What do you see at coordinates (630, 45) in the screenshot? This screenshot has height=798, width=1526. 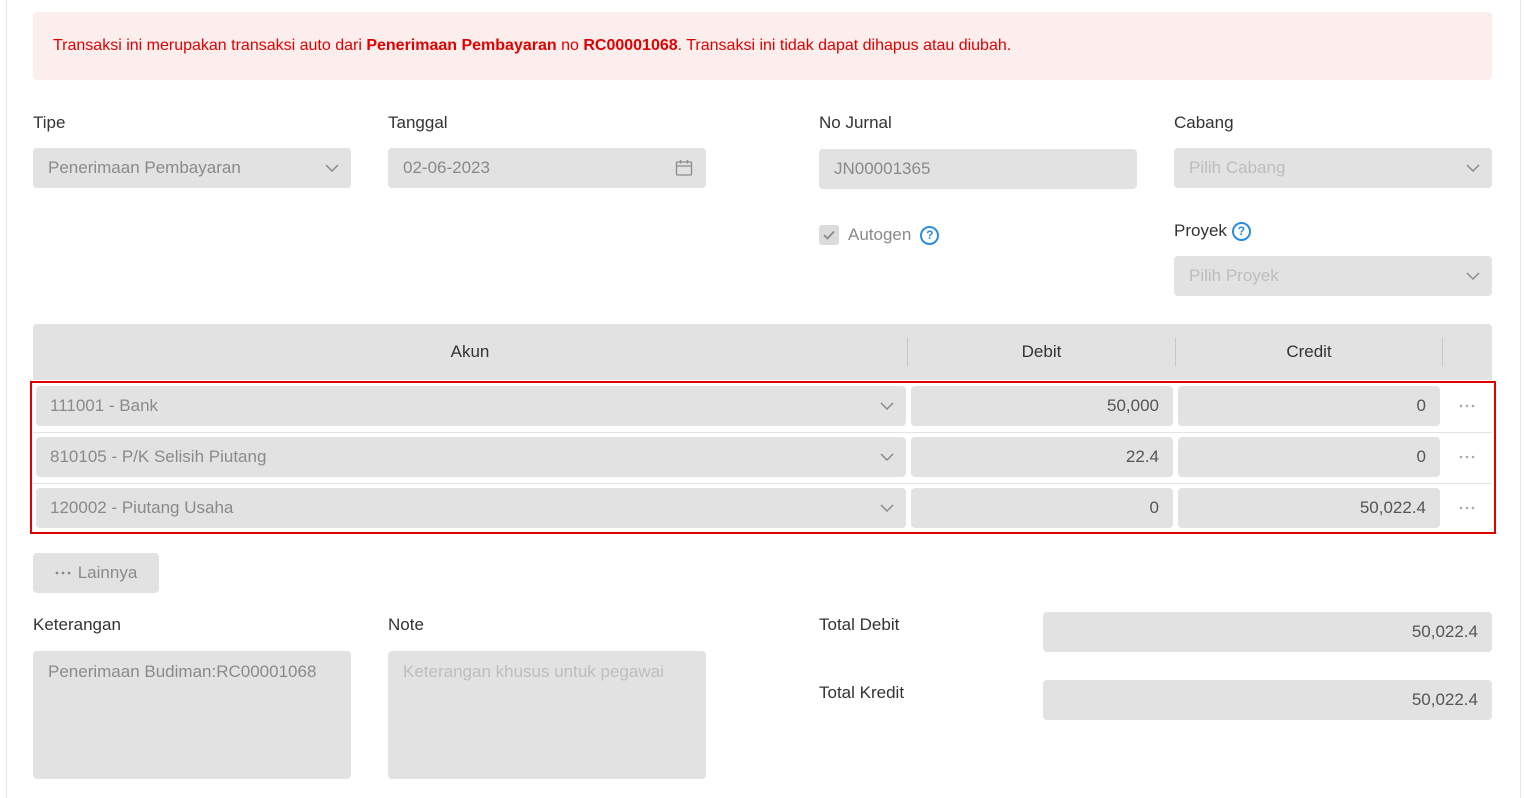 I see `alert-source-number: RC00001068` at bounding box center [630, 45].